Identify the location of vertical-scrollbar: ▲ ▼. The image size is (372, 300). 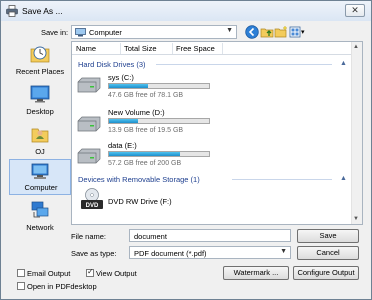
(356, 133).